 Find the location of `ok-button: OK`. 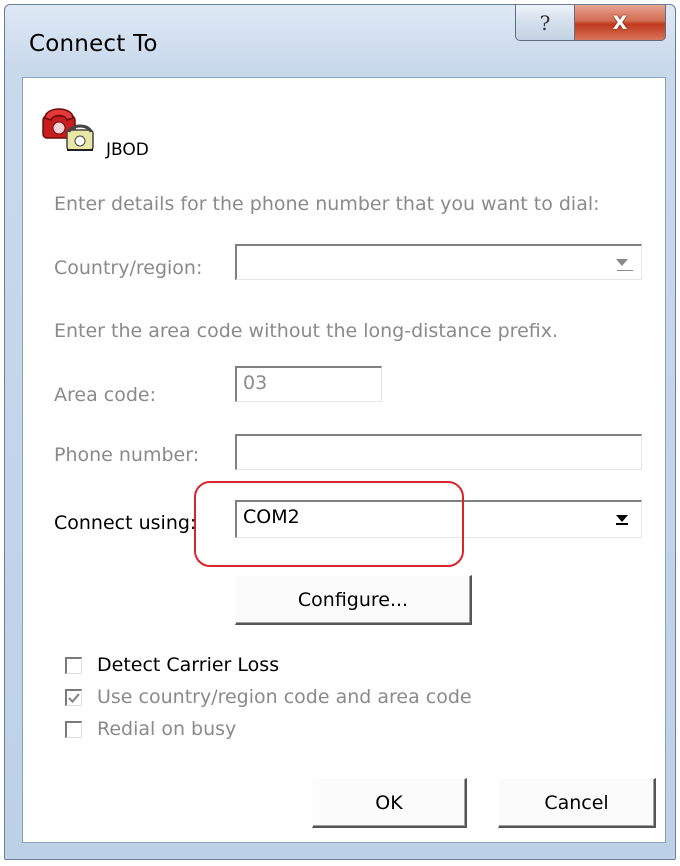

ok-button: OK is located at coordinates (389, 803).